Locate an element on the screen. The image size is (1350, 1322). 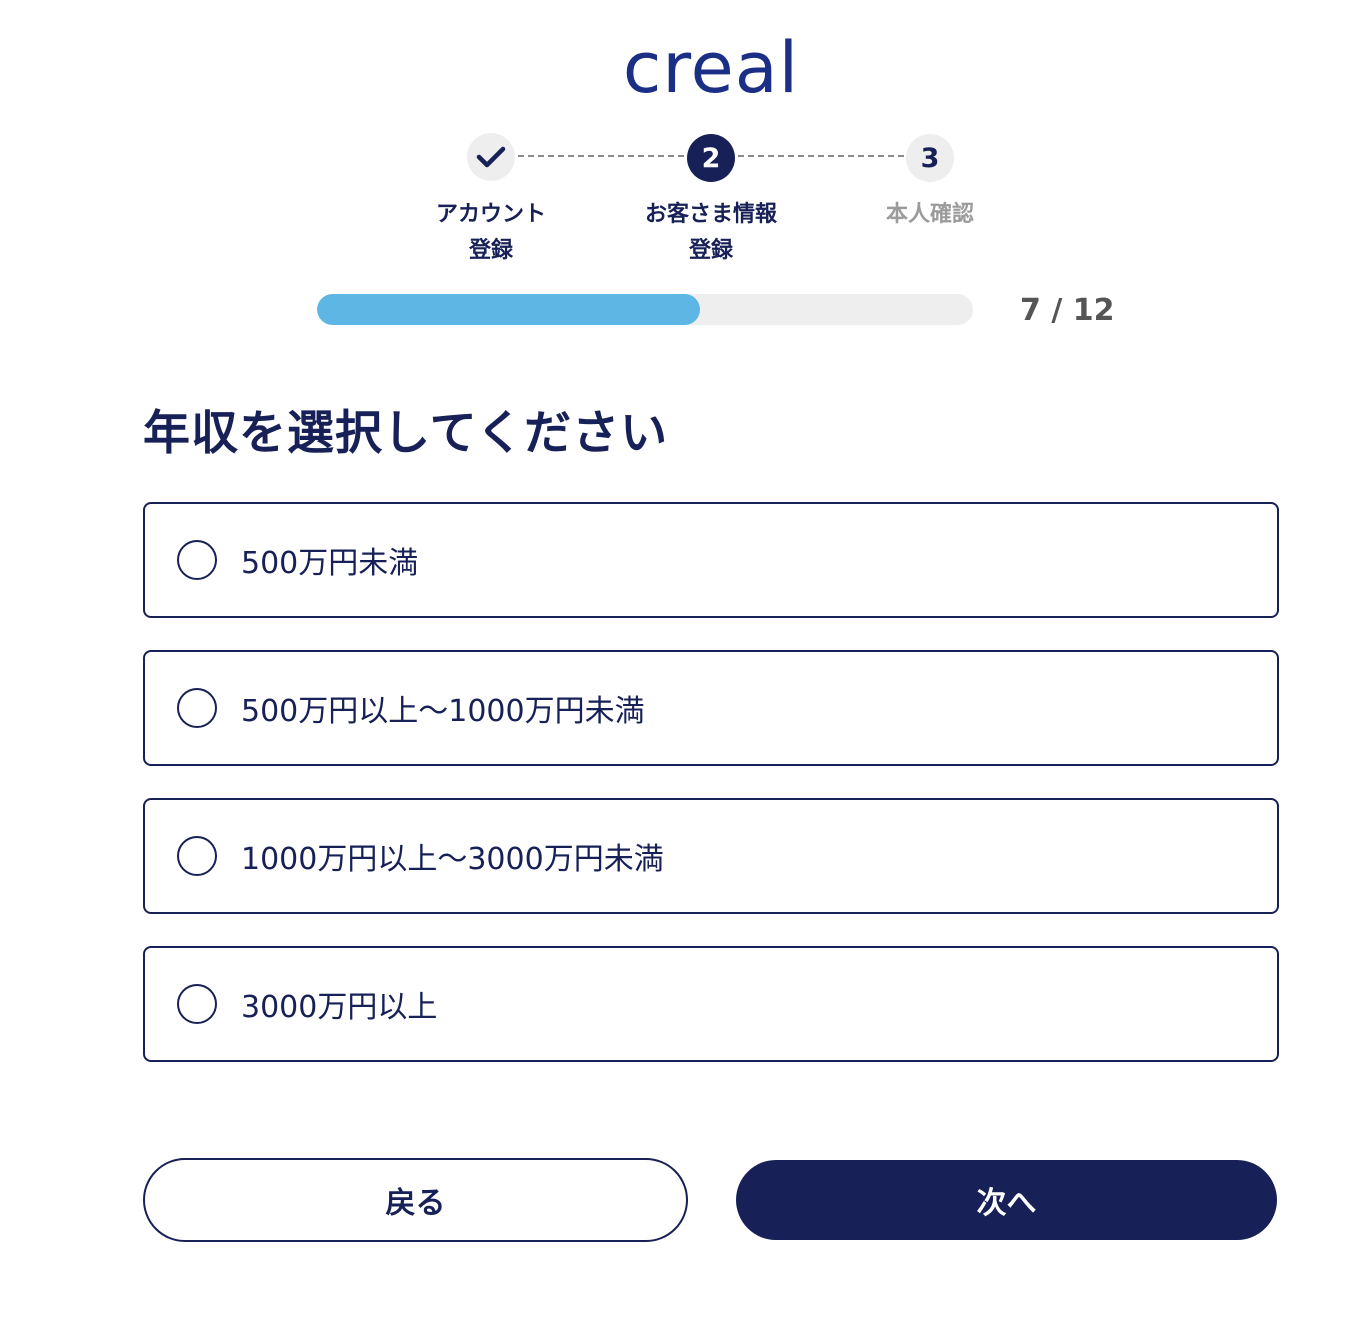
check-icon is located at coordinates (491, 157).